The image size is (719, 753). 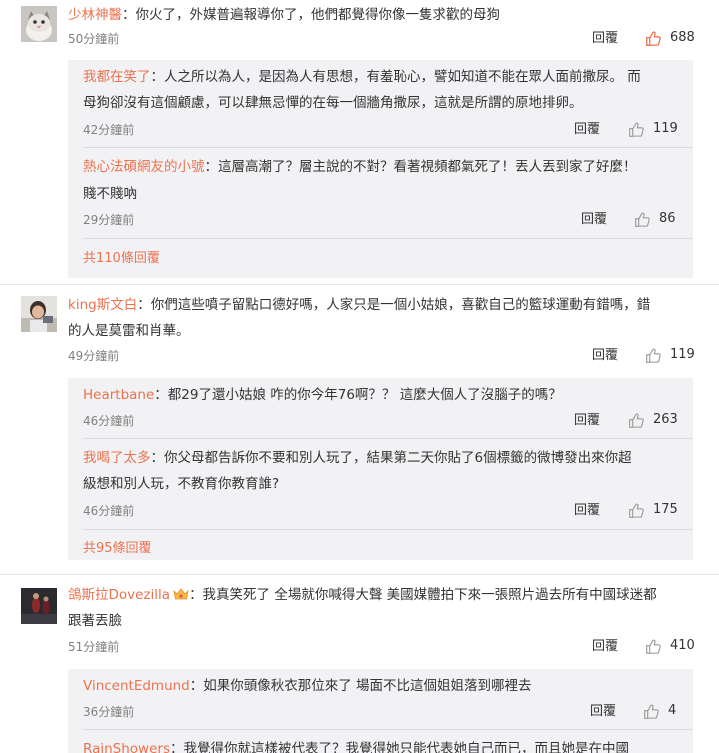 What do you see at coordinates (94, 356) in the screenshot?
I see `comment-timestamp: 49分鐘前` at bounding box center [94, 356].